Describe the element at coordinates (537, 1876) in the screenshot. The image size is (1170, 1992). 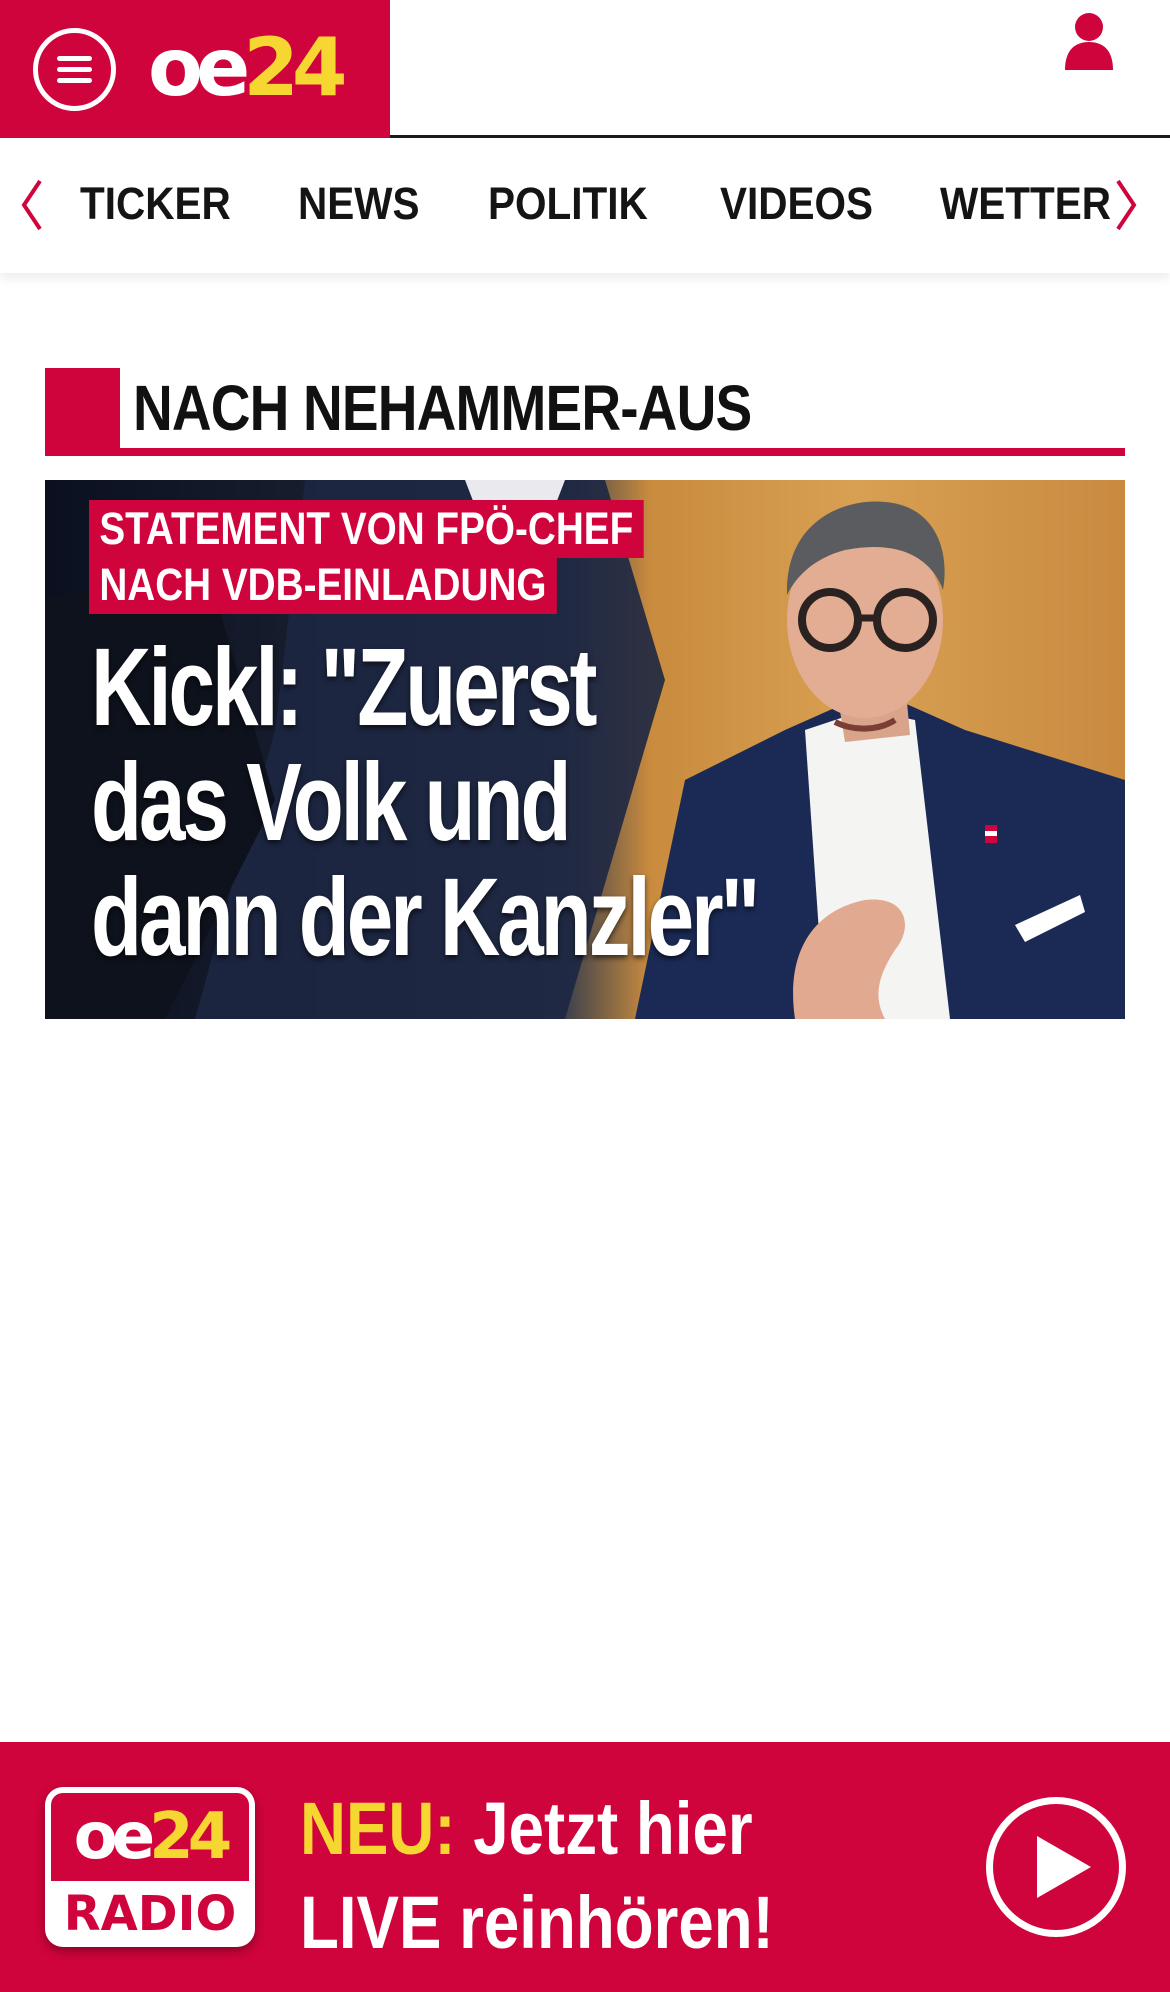
I see `radio-promo-text: NEU: Jetzt hier LIVE reinhören!` at that location.